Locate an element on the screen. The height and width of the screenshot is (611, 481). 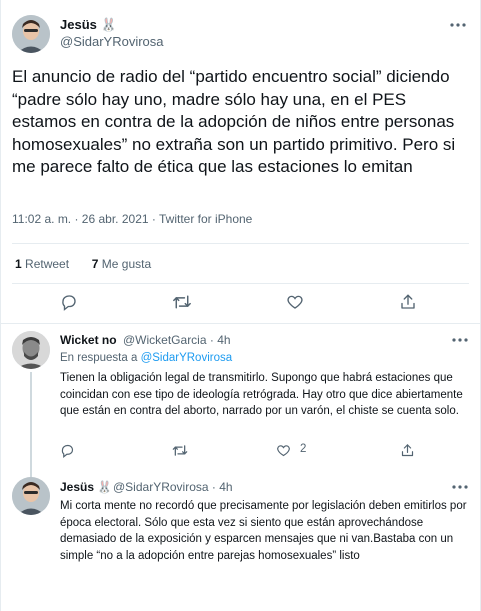
reply-context: En respuesta a @SidarYRovirosa is located at coordinates (146, 358).